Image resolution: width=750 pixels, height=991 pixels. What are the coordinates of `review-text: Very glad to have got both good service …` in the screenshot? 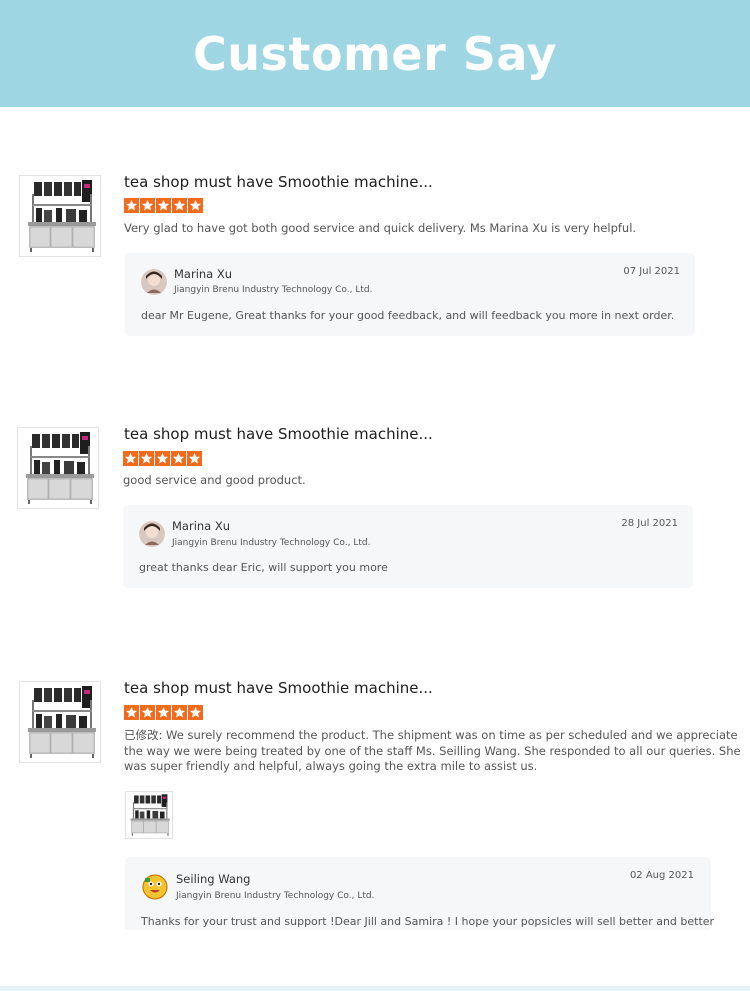 It's located at (380, 228).